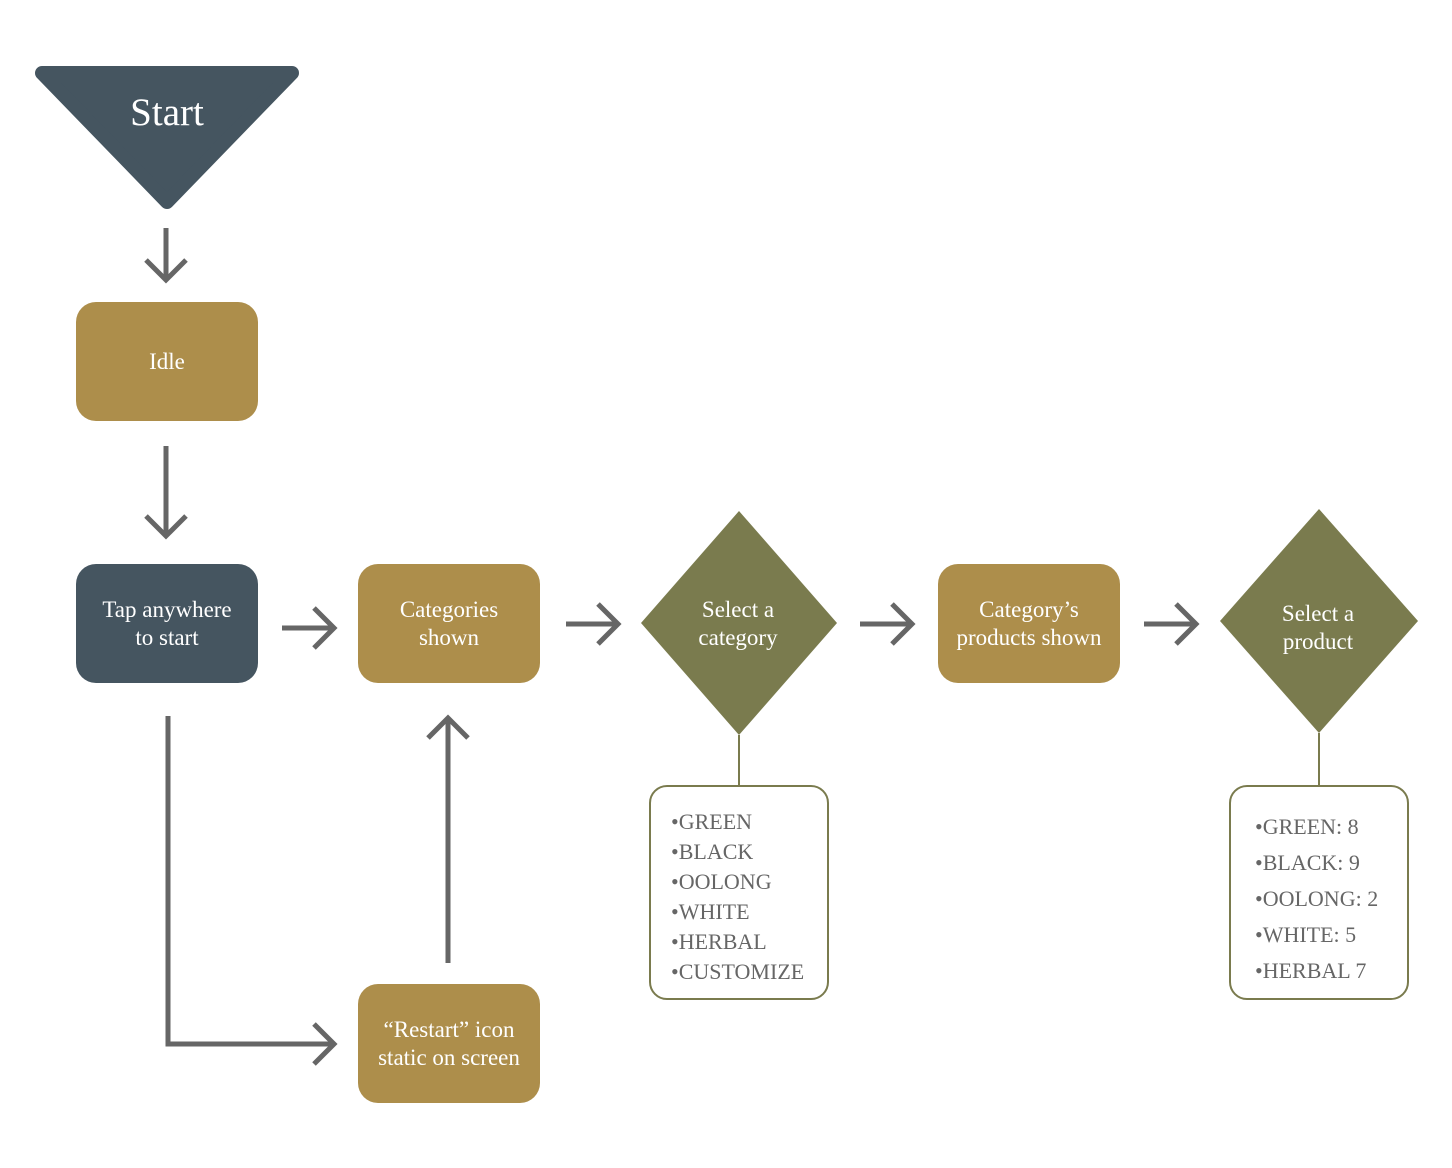 Image resolution: width=1452 pixels, height=1168 pixels. Describe the element at coordinates (721, 881) in the screenshot. I see `category-item: •OOLONG` at that location.